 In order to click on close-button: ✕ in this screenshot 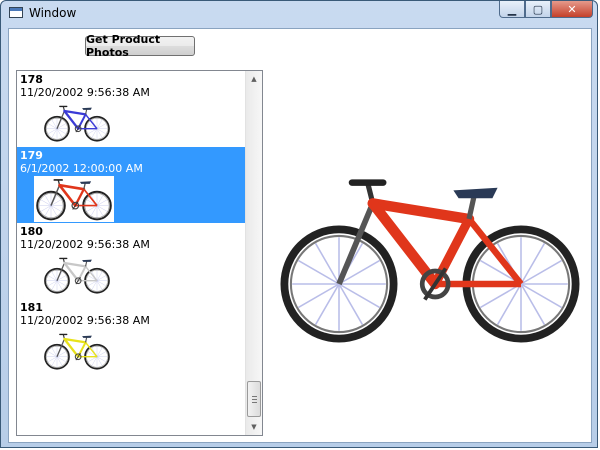, I will do `click(572, 9)`.